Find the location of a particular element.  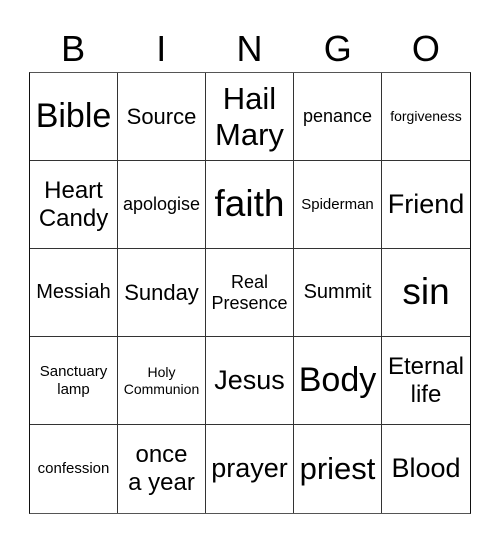

bingo-cell: Sanctuary lamp is located at coordinates (74, 381).